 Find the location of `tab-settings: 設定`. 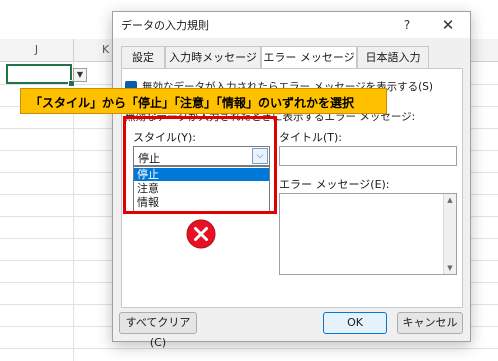

tab-settings: 設定 is located at coordinates (143, 57).